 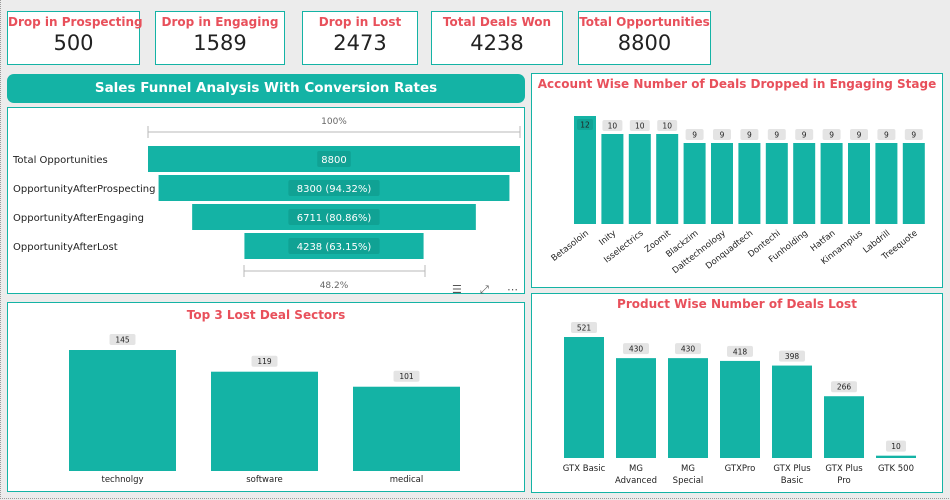 What do you see at coordinates (360, 22) in the screenshot?
I see `kpi-label: Drop in Lost` at bounding box center [360, 22].